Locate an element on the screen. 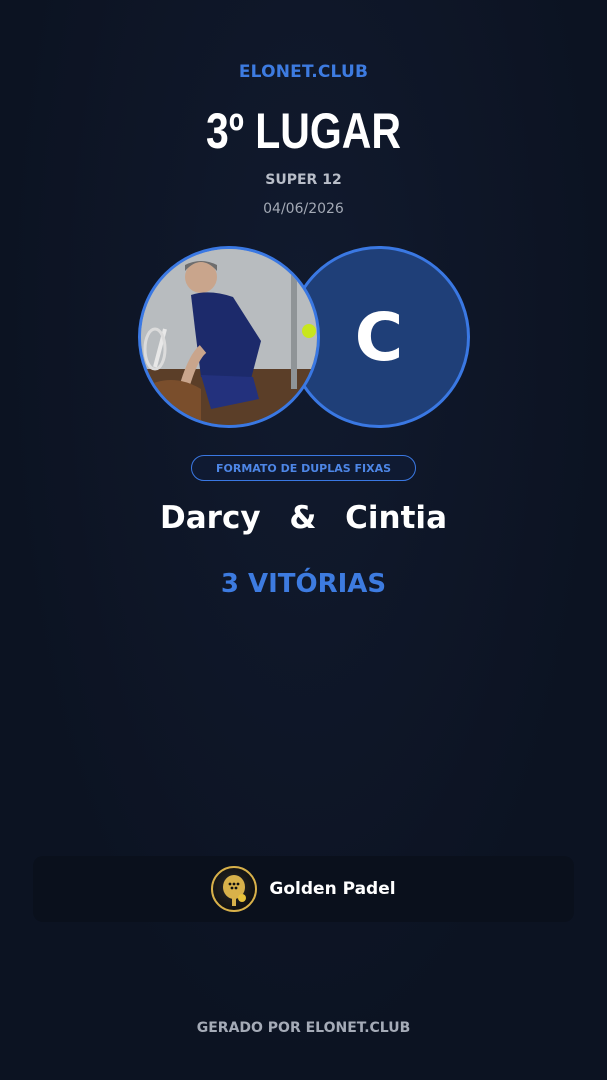  club-card: Golden Padel is located at coordinates (303, 889).